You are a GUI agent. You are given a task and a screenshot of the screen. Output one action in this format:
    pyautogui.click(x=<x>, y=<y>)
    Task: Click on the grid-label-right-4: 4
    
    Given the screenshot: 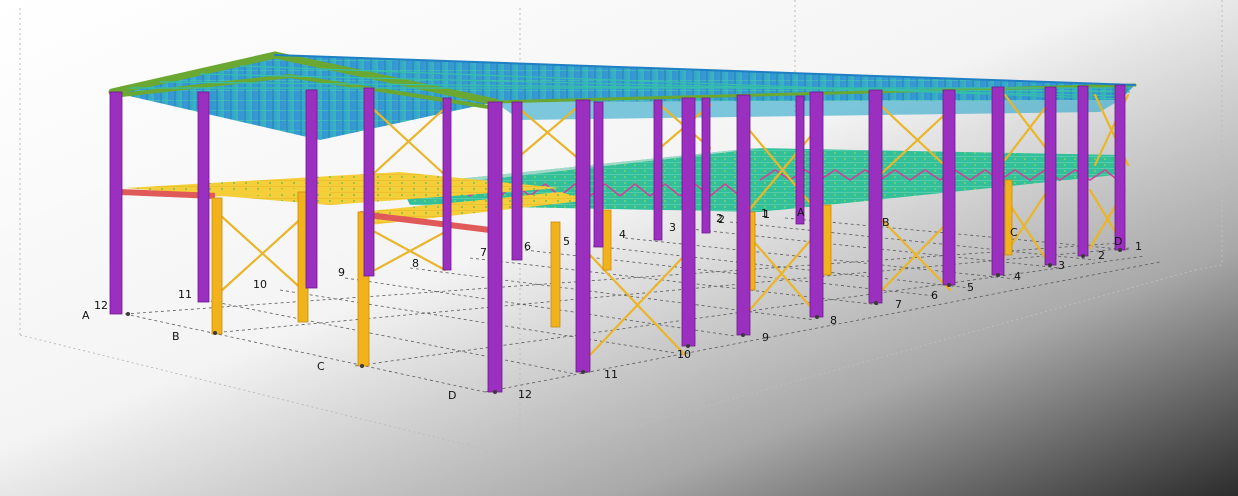 What is the action you would take?
    pyautogui.click(x=1017, y=276)
    